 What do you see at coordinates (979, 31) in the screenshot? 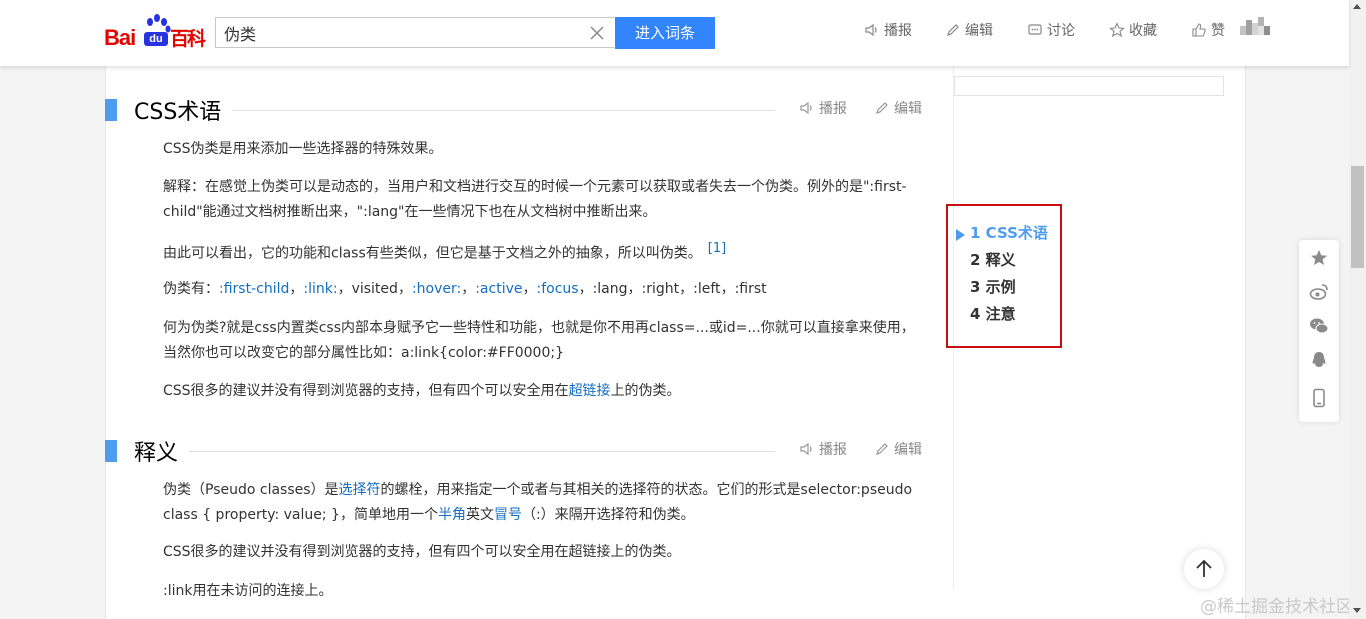
I see `edit-label: 编辑` at bounding box center [979, 31].